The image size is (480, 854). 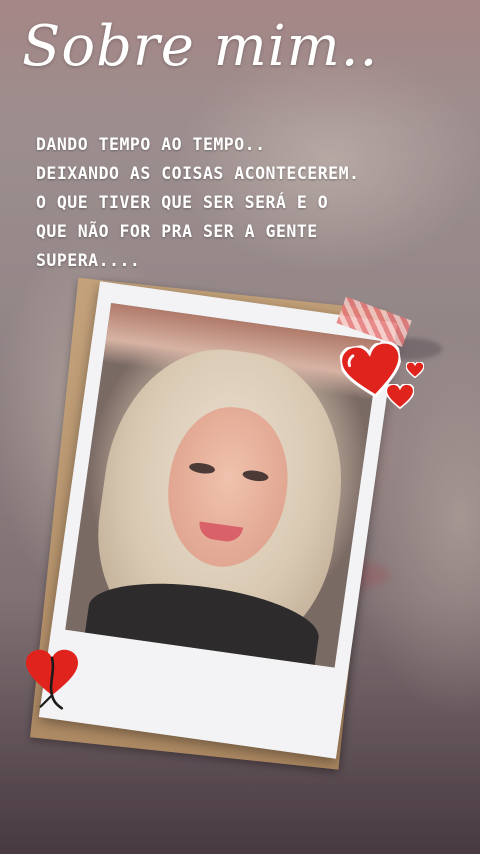 What do you see at coordinates (182, 202) in the screenshot?
I see `bio-line: O QUE TIVER QUE SER SERÁ E O` at bounding box center [182, 202].